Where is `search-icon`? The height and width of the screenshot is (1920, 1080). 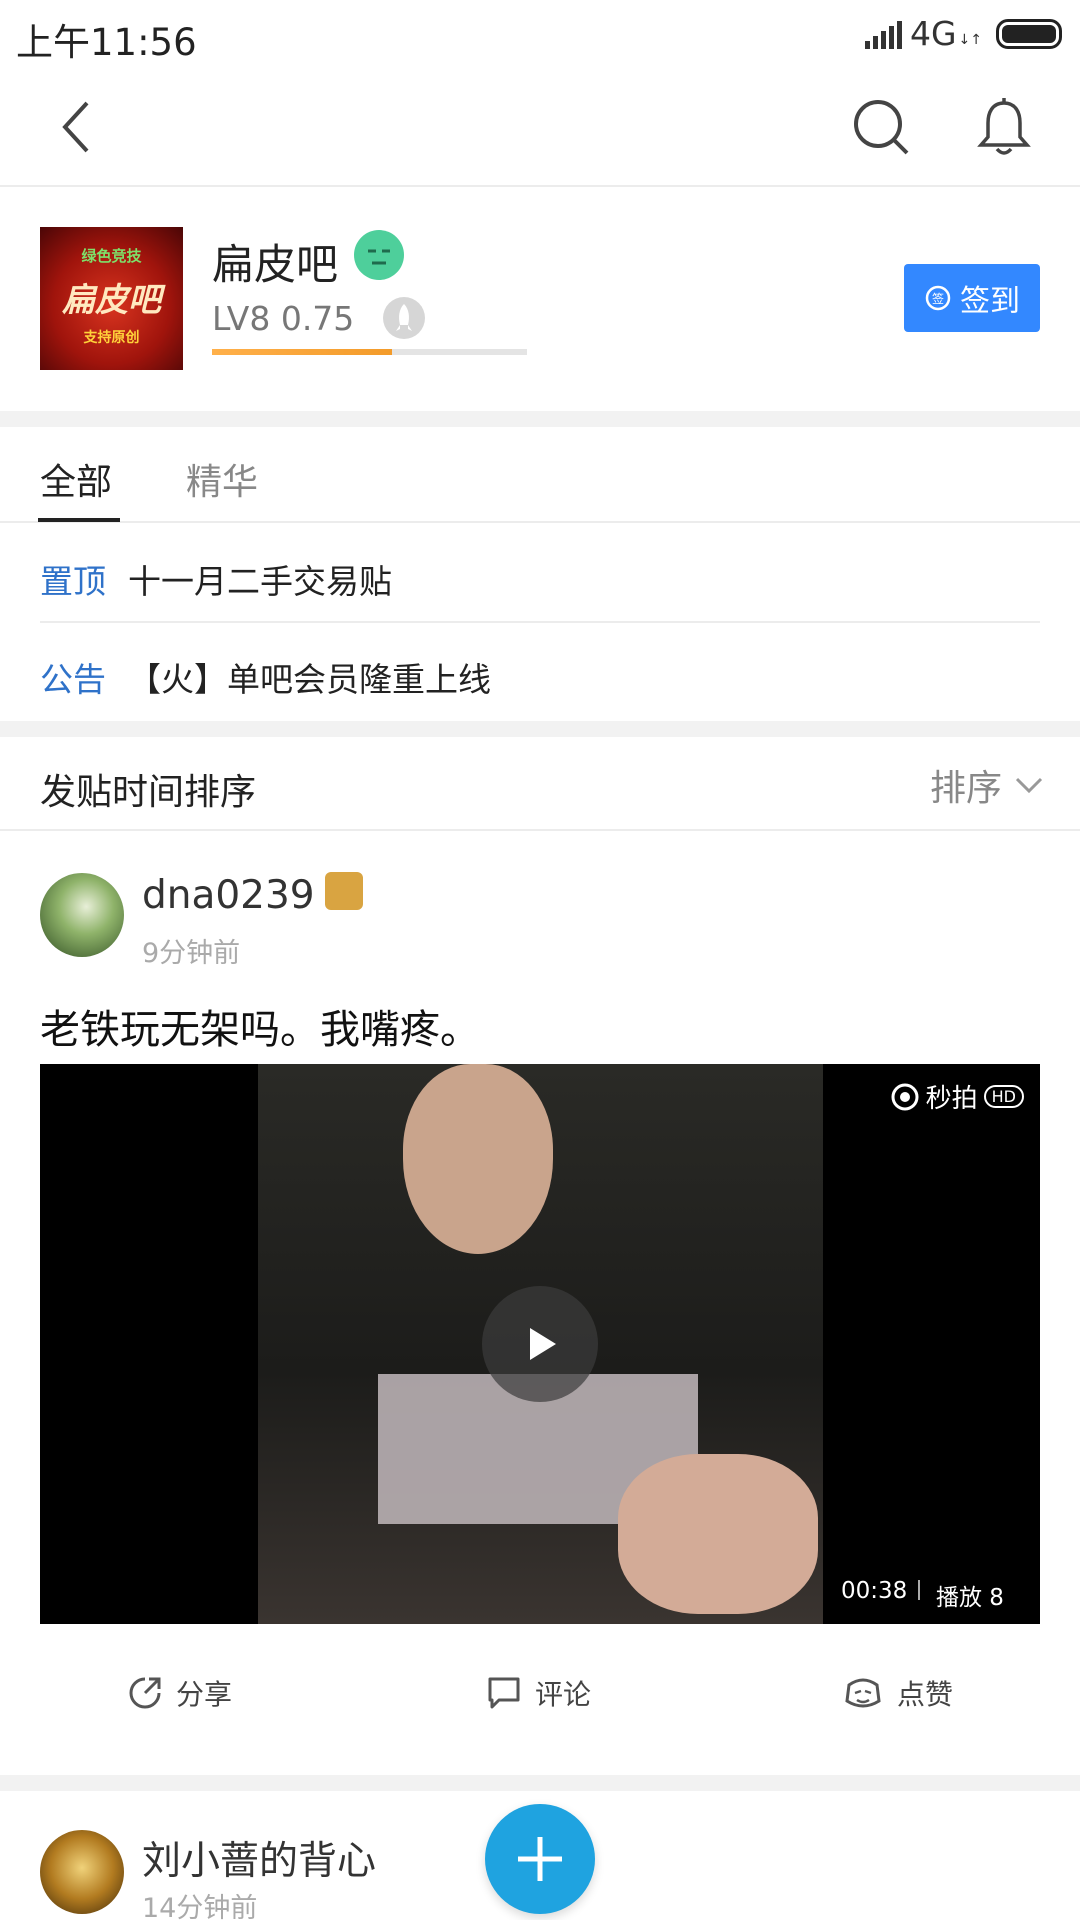 search-icon is located at coordinates (881, 127).